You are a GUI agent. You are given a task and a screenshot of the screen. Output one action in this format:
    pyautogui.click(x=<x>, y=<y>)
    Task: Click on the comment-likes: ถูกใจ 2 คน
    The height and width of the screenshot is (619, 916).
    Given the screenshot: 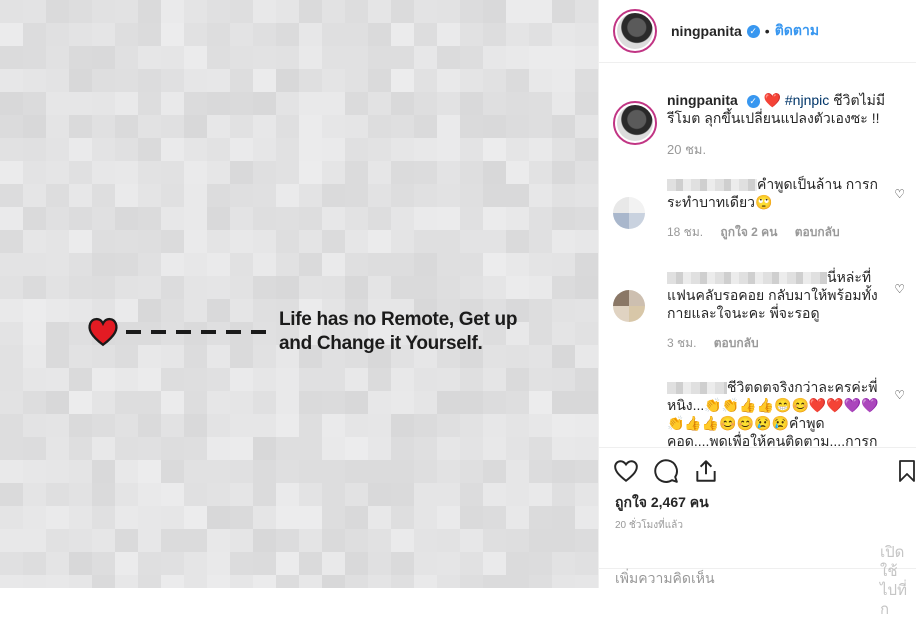 What is the action you would take?
    pyautogui.click(x=748, y=232)
    